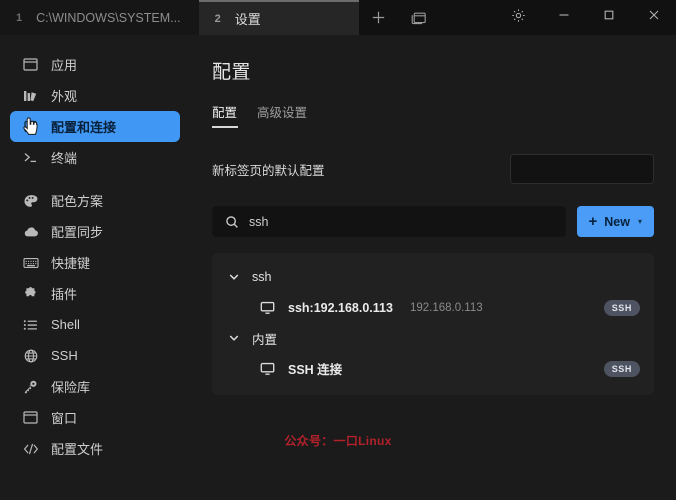  What do you see at coordinates (30, 355) in the screenshot?
I see `globe-icon` at bounding box center [30, 355].